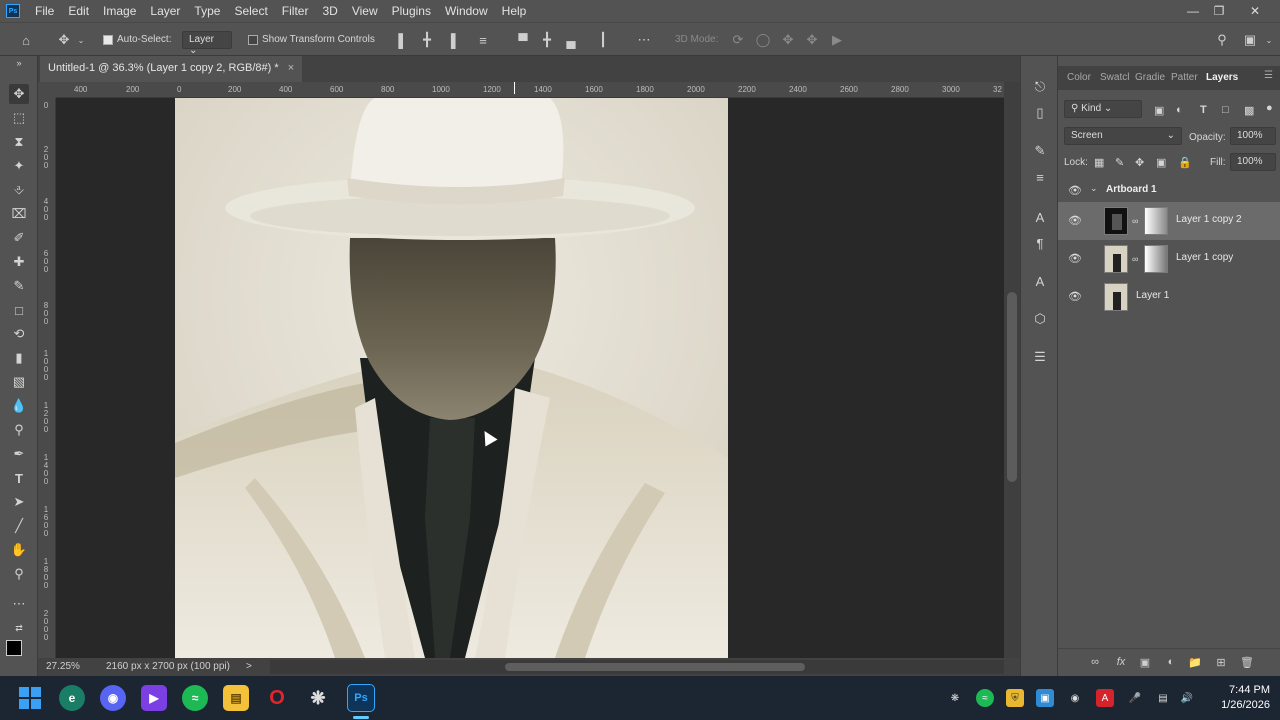  What do you see at coordinates (955, 698) in the screenshot?
I see `chatgpt-tray-icon: ❋` at bounding box center [955, 698].